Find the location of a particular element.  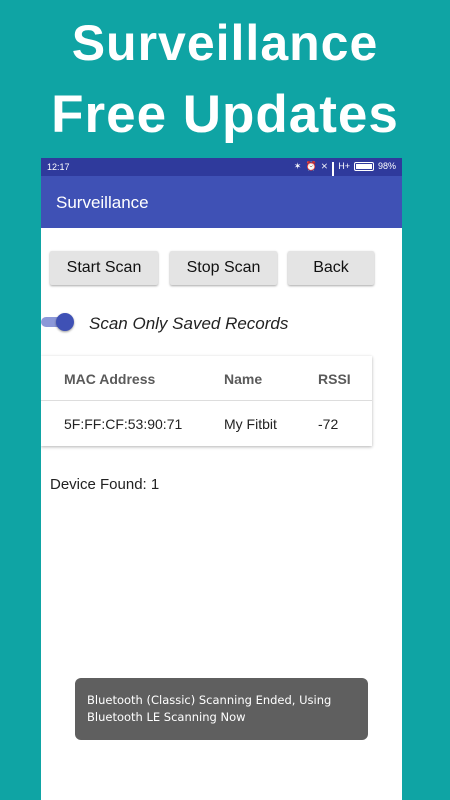

toggle-thumb is located at coordinates (65, 322).